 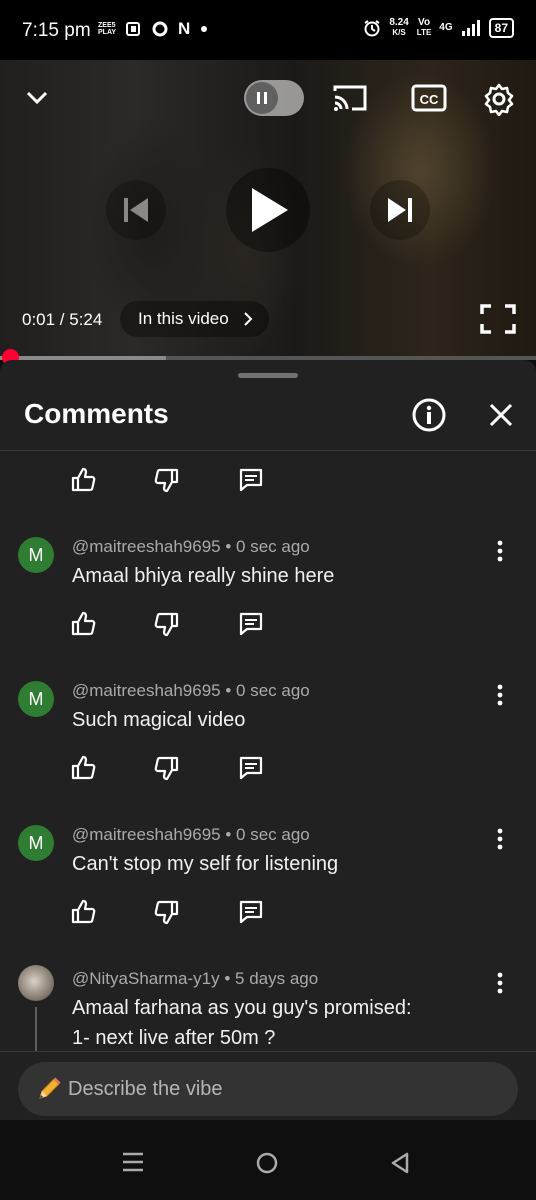 I want to click on comment-text: Amaal bhiya really shine here, so click(x=203, y=576).